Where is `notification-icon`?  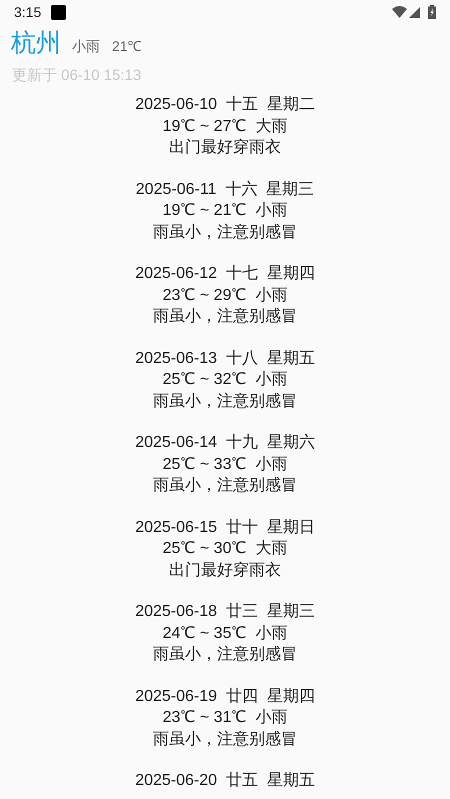 notification-icon is located at coordinates (58, 12).